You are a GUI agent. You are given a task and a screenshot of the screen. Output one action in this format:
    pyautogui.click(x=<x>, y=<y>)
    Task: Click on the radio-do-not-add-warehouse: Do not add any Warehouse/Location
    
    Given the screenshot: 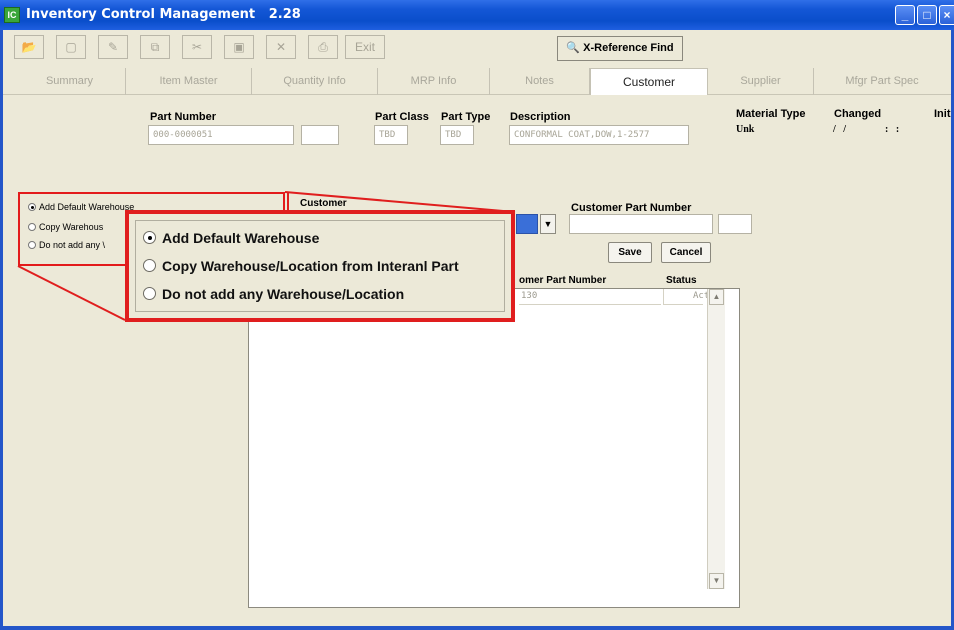 What is the action you would take?
    pyautogui.click(x=273, y=294)
    